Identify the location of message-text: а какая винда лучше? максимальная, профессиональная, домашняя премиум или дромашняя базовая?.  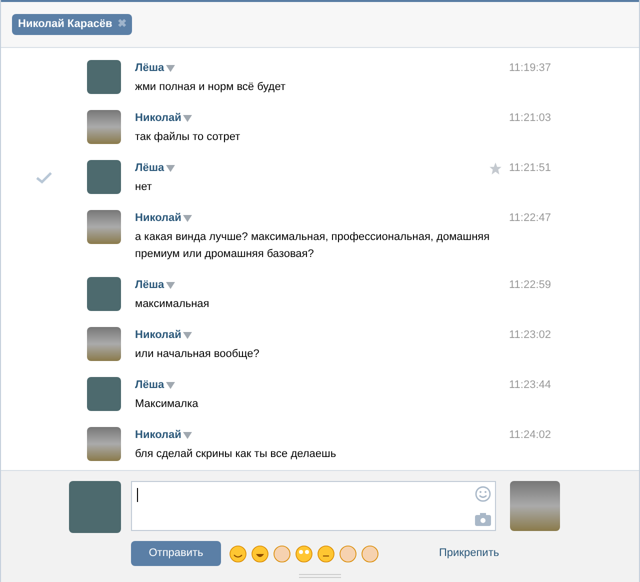
(313, 246).